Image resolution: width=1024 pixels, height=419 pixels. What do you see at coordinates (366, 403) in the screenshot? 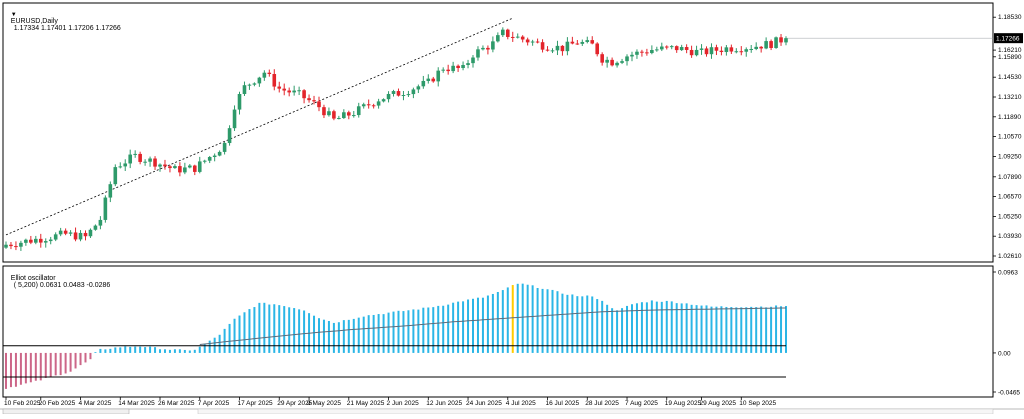
I see `date-axis-label: 21 May 2025` at bounding box center [366, 403].